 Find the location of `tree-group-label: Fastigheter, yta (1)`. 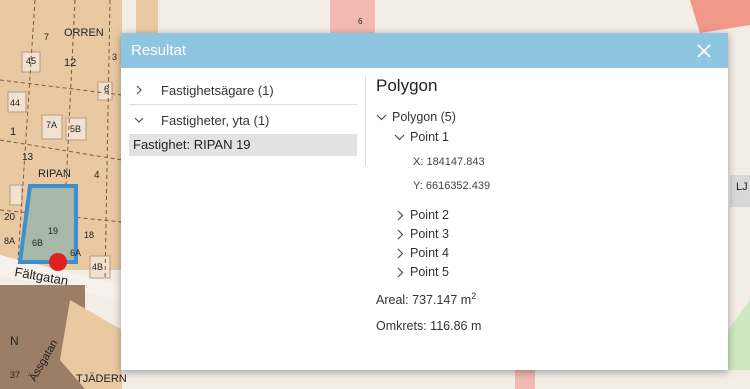

tree-group-label: Fastigheter, yta (1) is located at coordinates (215, 120).